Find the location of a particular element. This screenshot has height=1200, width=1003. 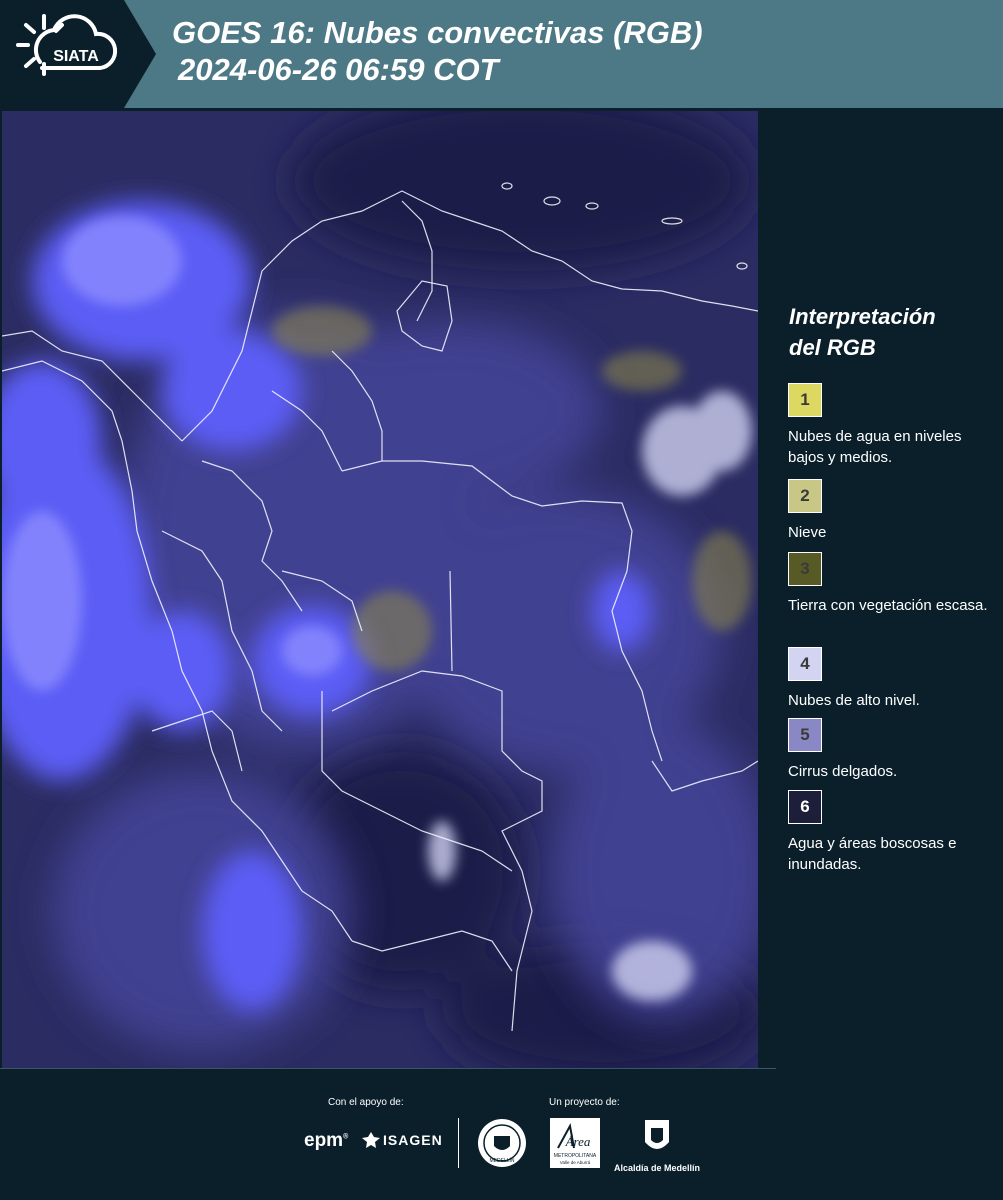

siata-logo: SIATA is located at coordinates (78, 54).